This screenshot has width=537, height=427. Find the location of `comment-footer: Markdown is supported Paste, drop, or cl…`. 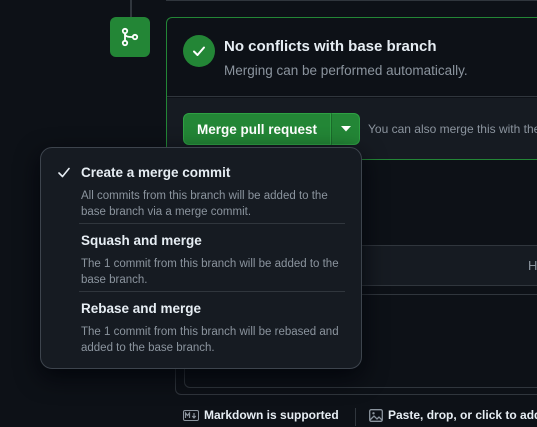

comment-footer: Markdown is supported Paste, drop, or cl… is located at coordinates (360, 417).